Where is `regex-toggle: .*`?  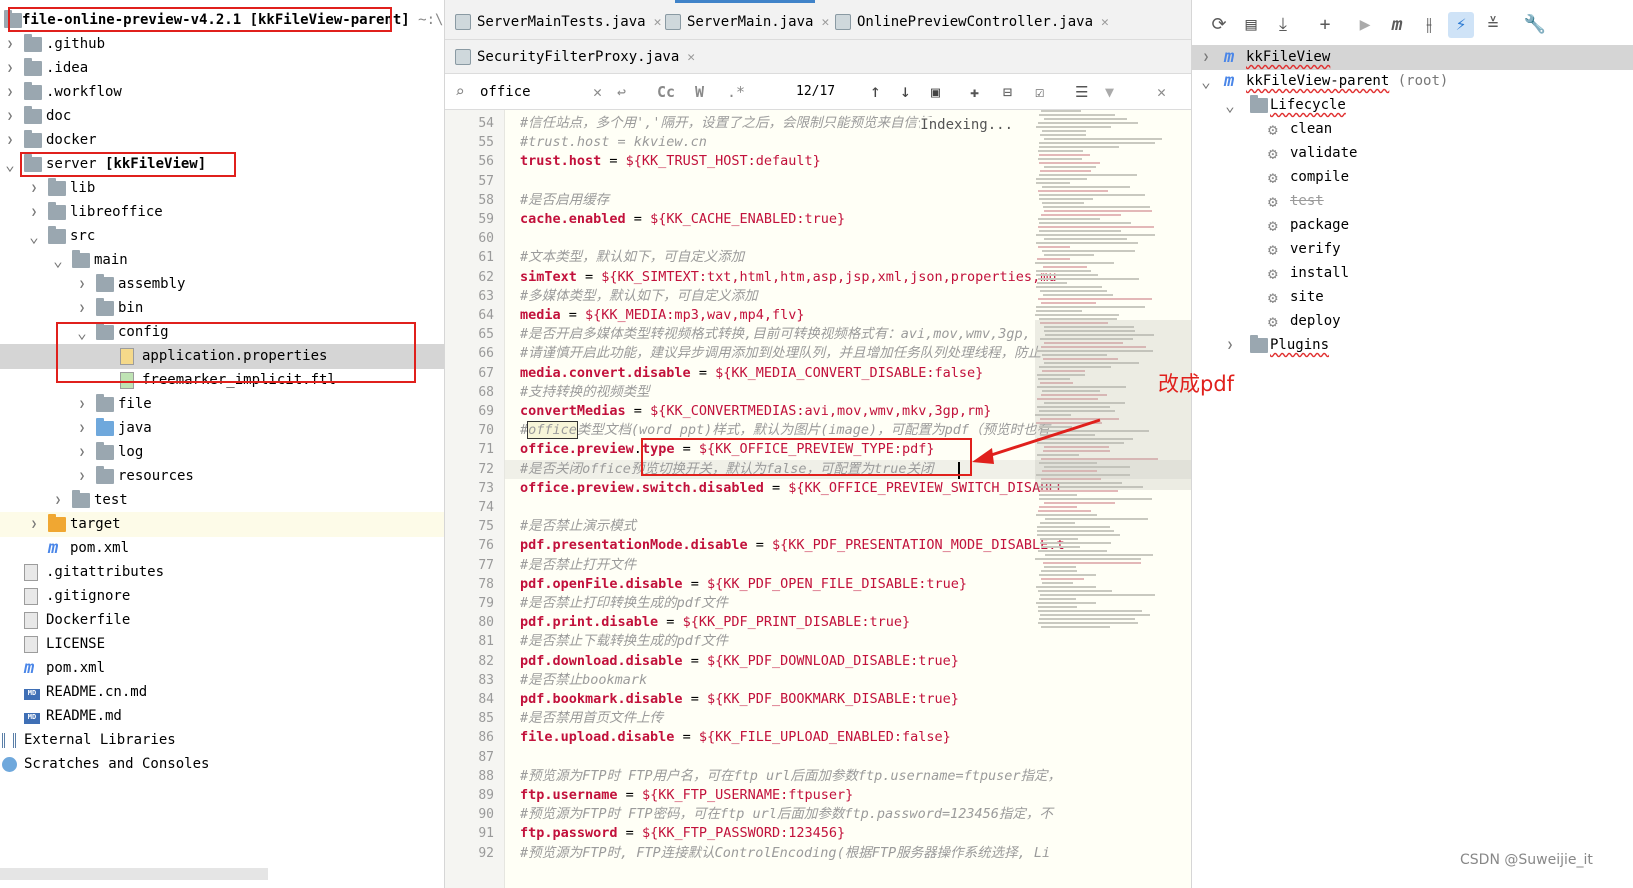
regex-toggle: .* is located at coordinates (736, 92).